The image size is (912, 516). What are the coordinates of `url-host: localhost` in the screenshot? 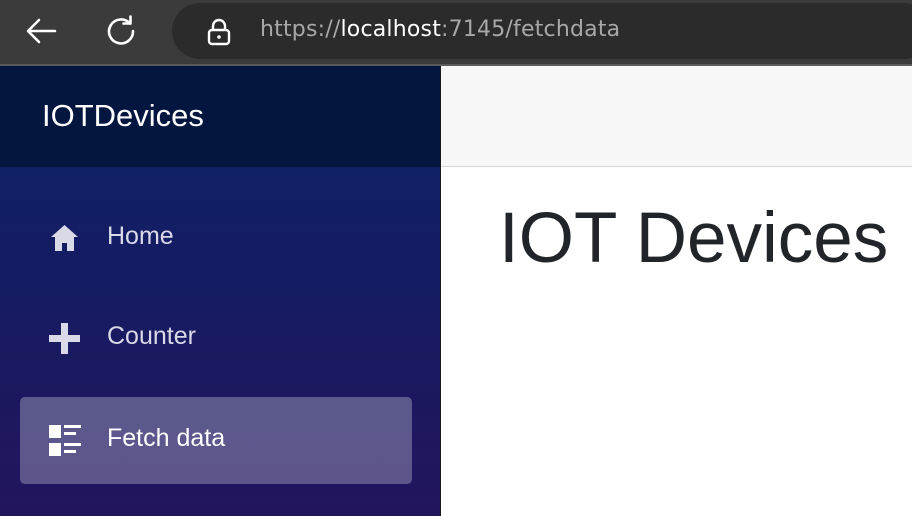 It's located at (391, 29).